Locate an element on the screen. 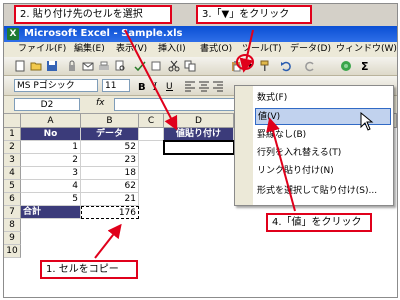  callout-step3: 3.「▼」をクリック is located at coordinates (254, 14).